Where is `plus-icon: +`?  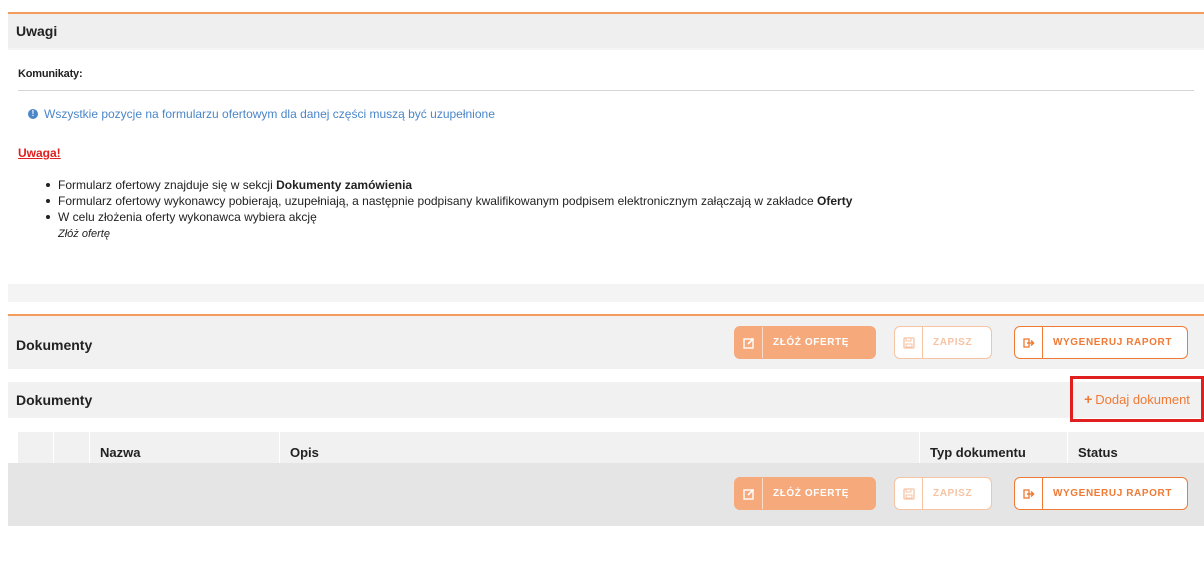 plus-icon: + is located at coordinates (1088, 399).